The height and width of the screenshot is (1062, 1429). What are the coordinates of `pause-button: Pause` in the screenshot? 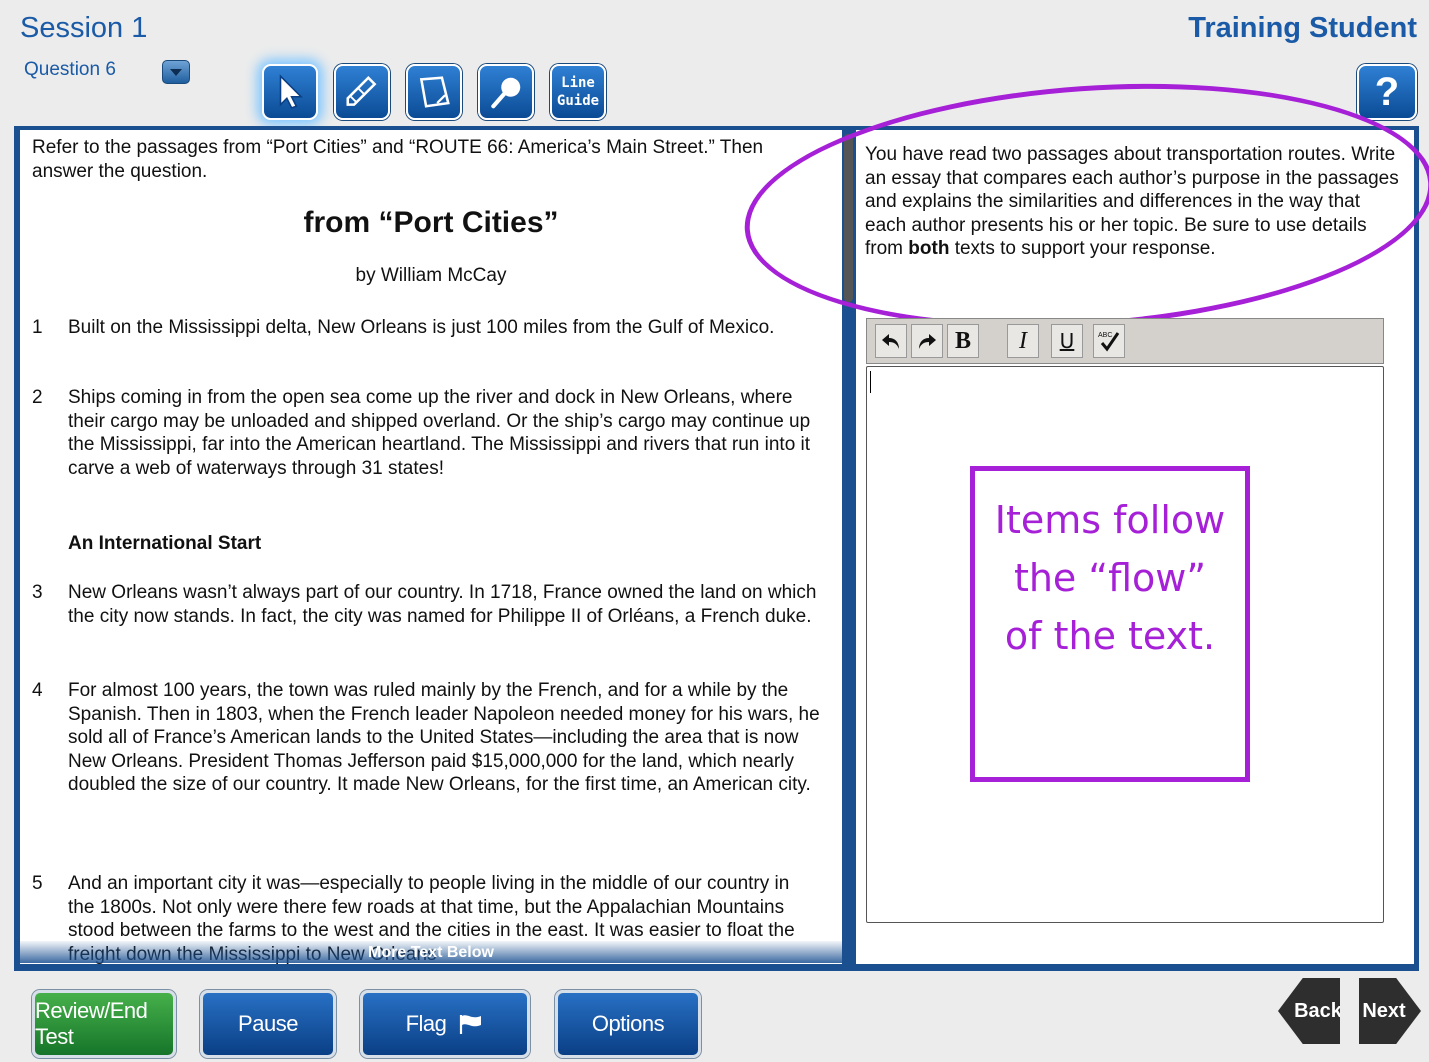 It's located at (268, 1024).